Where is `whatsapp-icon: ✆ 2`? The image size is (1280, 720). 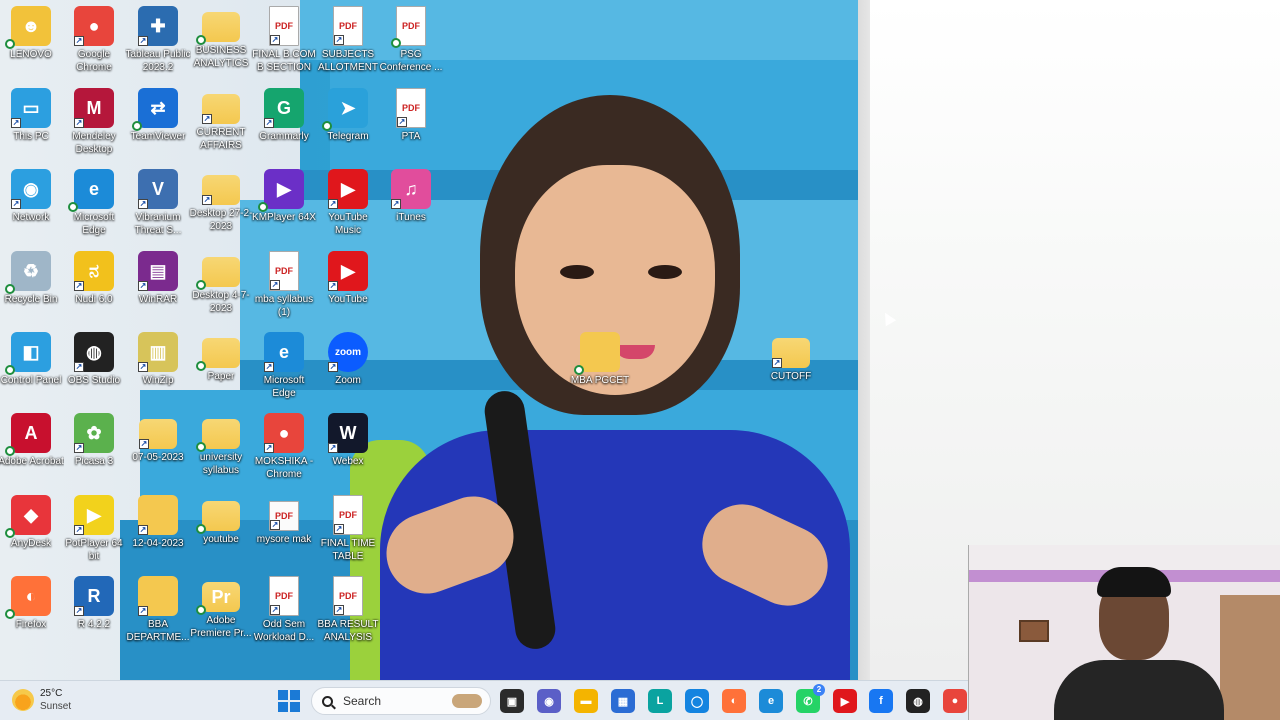 whatsapp-icon: ✆ 2 is located at coordinates (810, 698).